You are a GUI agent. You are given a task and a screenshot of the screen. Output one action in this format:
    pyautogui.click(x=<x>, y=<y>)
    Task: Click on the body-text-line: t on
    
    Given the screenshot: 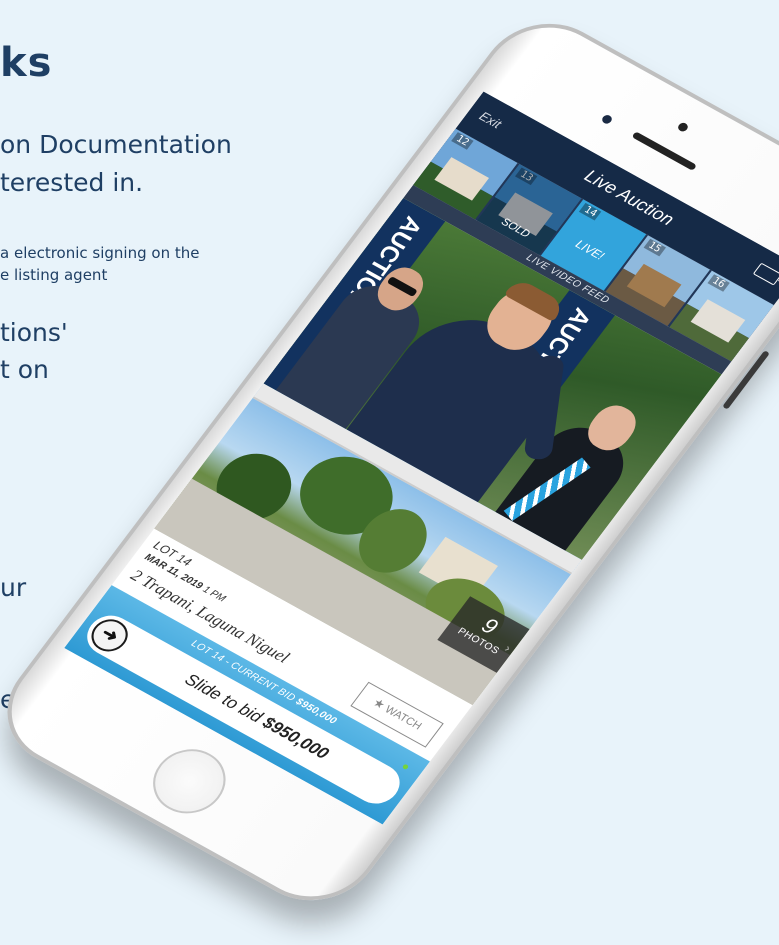 What is the action you would take?
    pyautogui.click(x=24, y=369)
    